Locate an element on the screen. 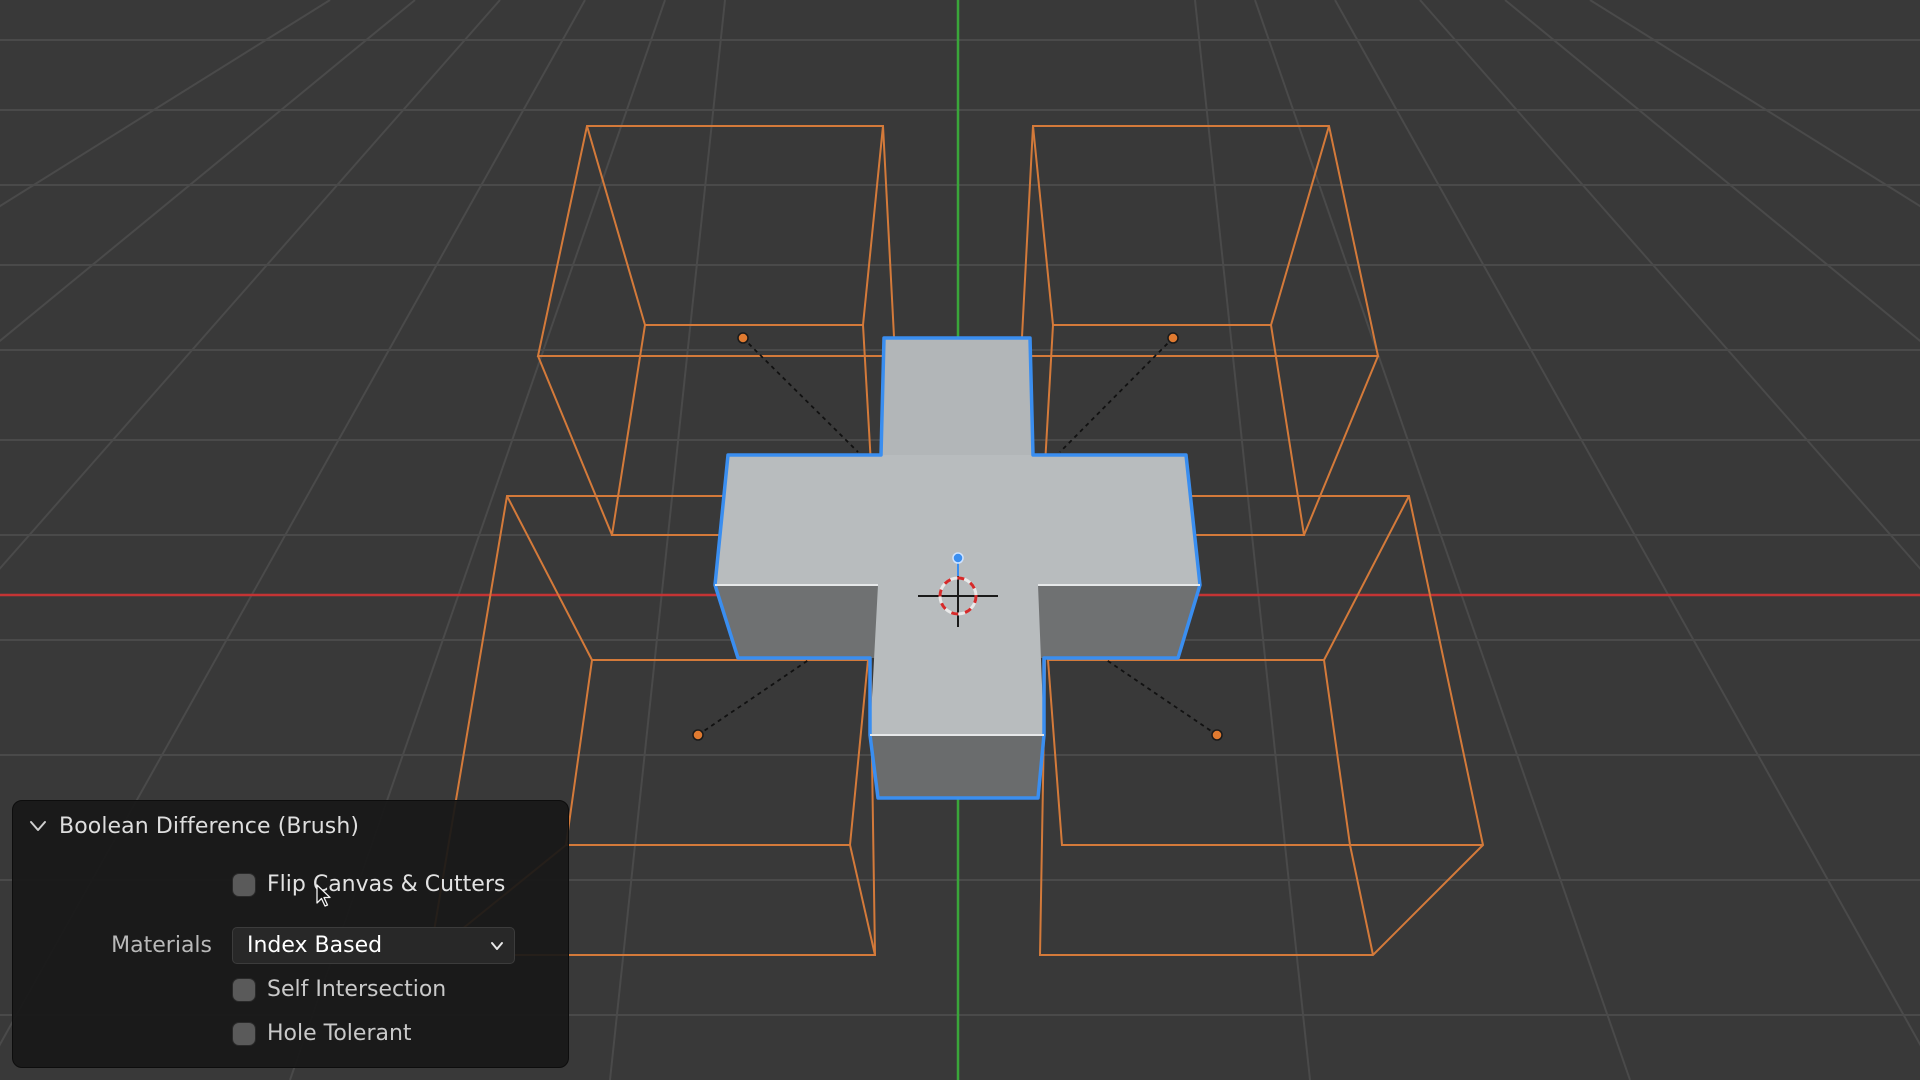 The height and width of the screenshot is (1080, 1920). materials-label: Materials is located at coordinates (161, 945).